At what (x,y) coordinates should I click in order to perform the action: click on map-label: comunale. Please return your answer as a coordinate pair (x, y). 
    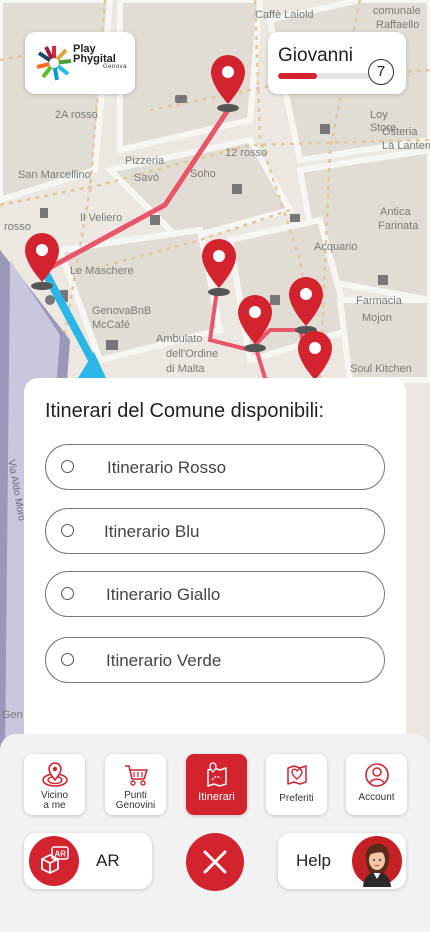
    Looking at the image, I should click on (397, 11).